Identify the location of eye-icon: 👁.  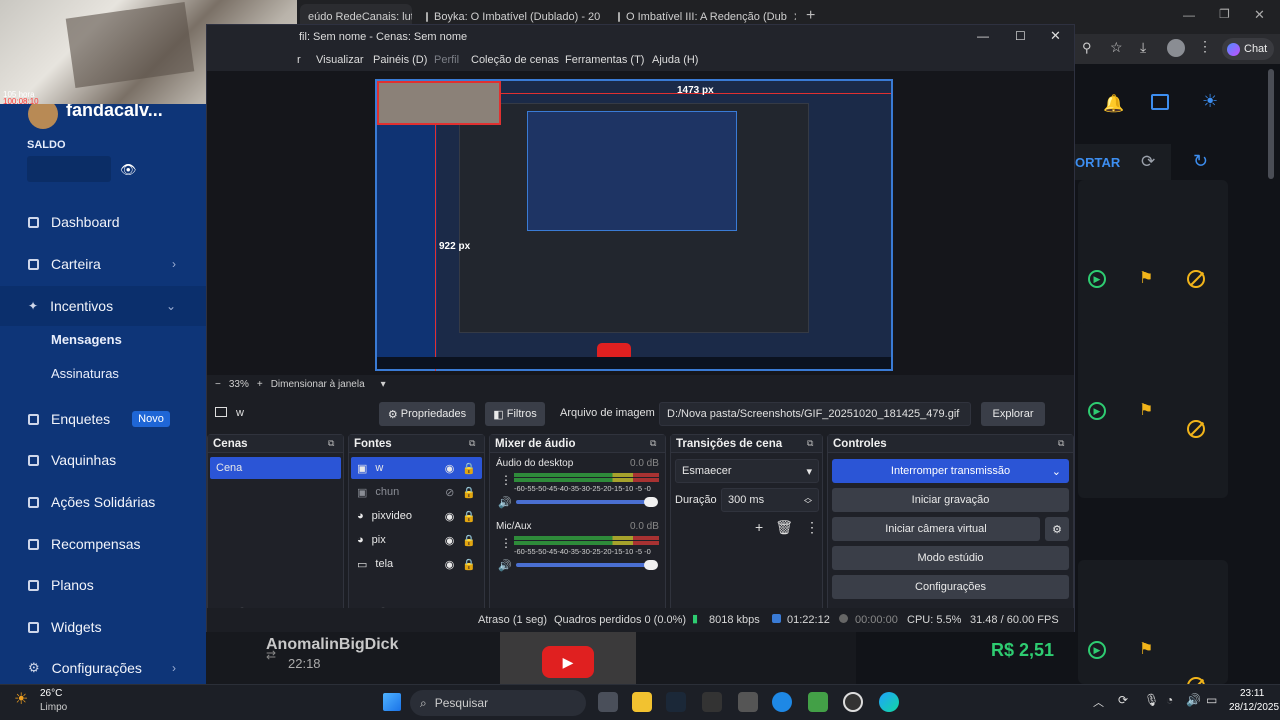
(128, 170).